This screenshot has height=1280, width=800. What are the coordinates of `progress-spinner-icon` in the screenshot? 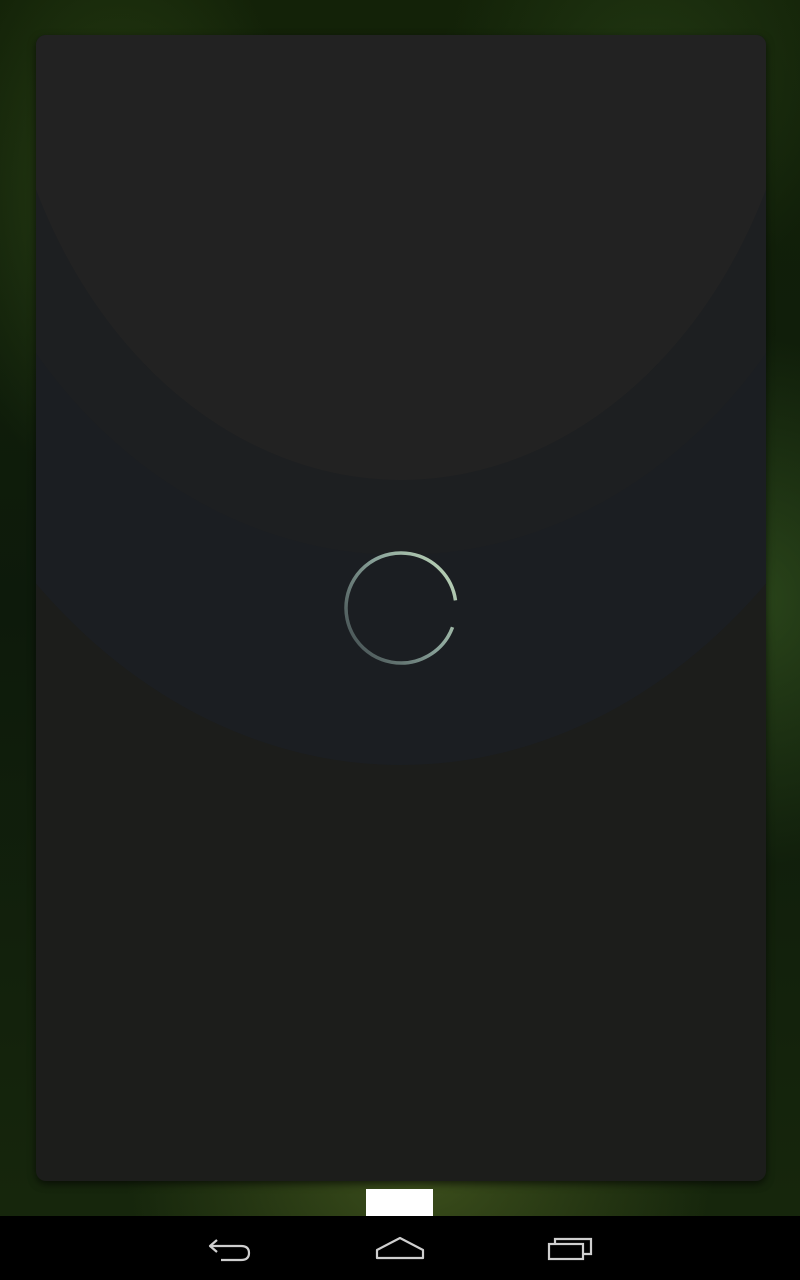 It's located at (401, 608).